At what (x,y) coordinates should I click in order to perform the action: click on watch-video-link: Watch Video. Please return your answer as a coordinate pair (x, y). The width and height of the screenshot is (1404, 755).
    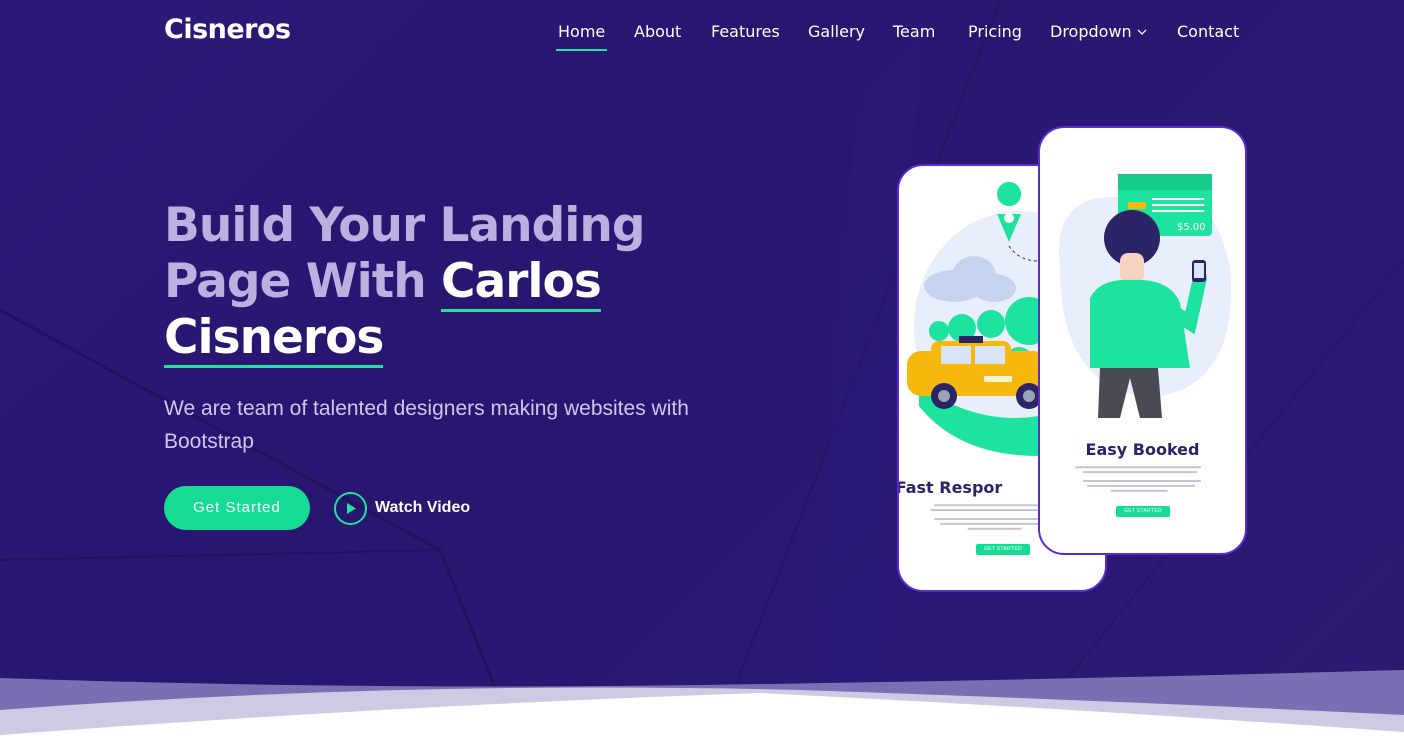
    Looking at the image, I should click on (402, 508).